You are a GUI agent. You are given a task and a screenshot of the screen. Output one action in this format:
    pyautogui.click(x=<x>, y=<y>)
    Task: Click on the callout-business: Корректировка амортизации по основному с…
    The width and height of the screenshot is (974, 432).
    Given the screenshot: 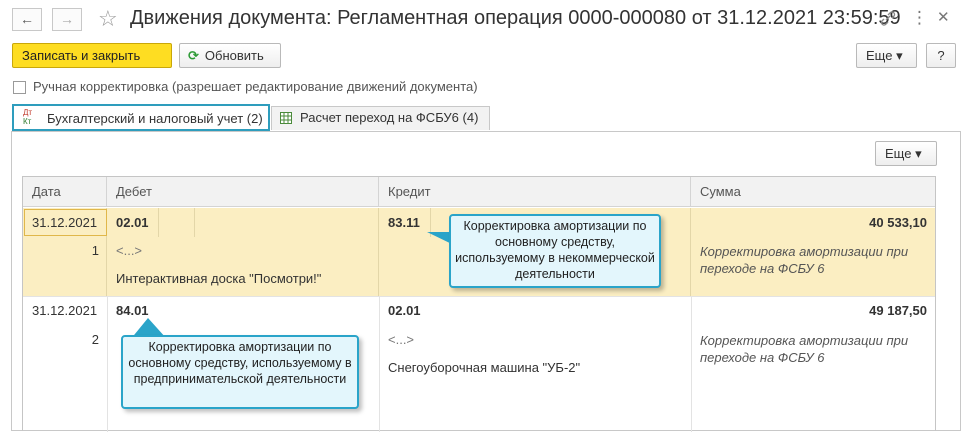 What is the action you would take?
    pyautogui.click(x=240, y=372)
    